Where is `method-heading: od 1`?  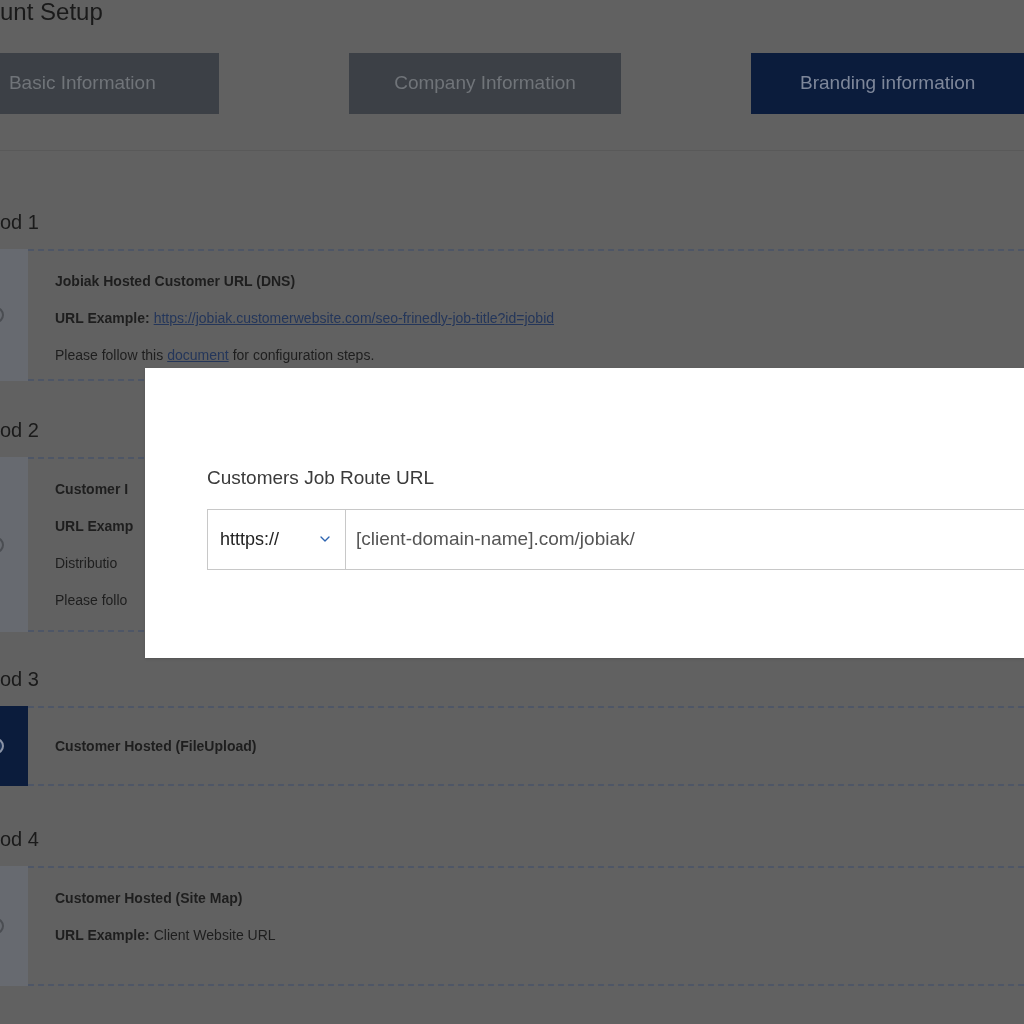 method-heading: od 1 is located at coordinates (20, 222).